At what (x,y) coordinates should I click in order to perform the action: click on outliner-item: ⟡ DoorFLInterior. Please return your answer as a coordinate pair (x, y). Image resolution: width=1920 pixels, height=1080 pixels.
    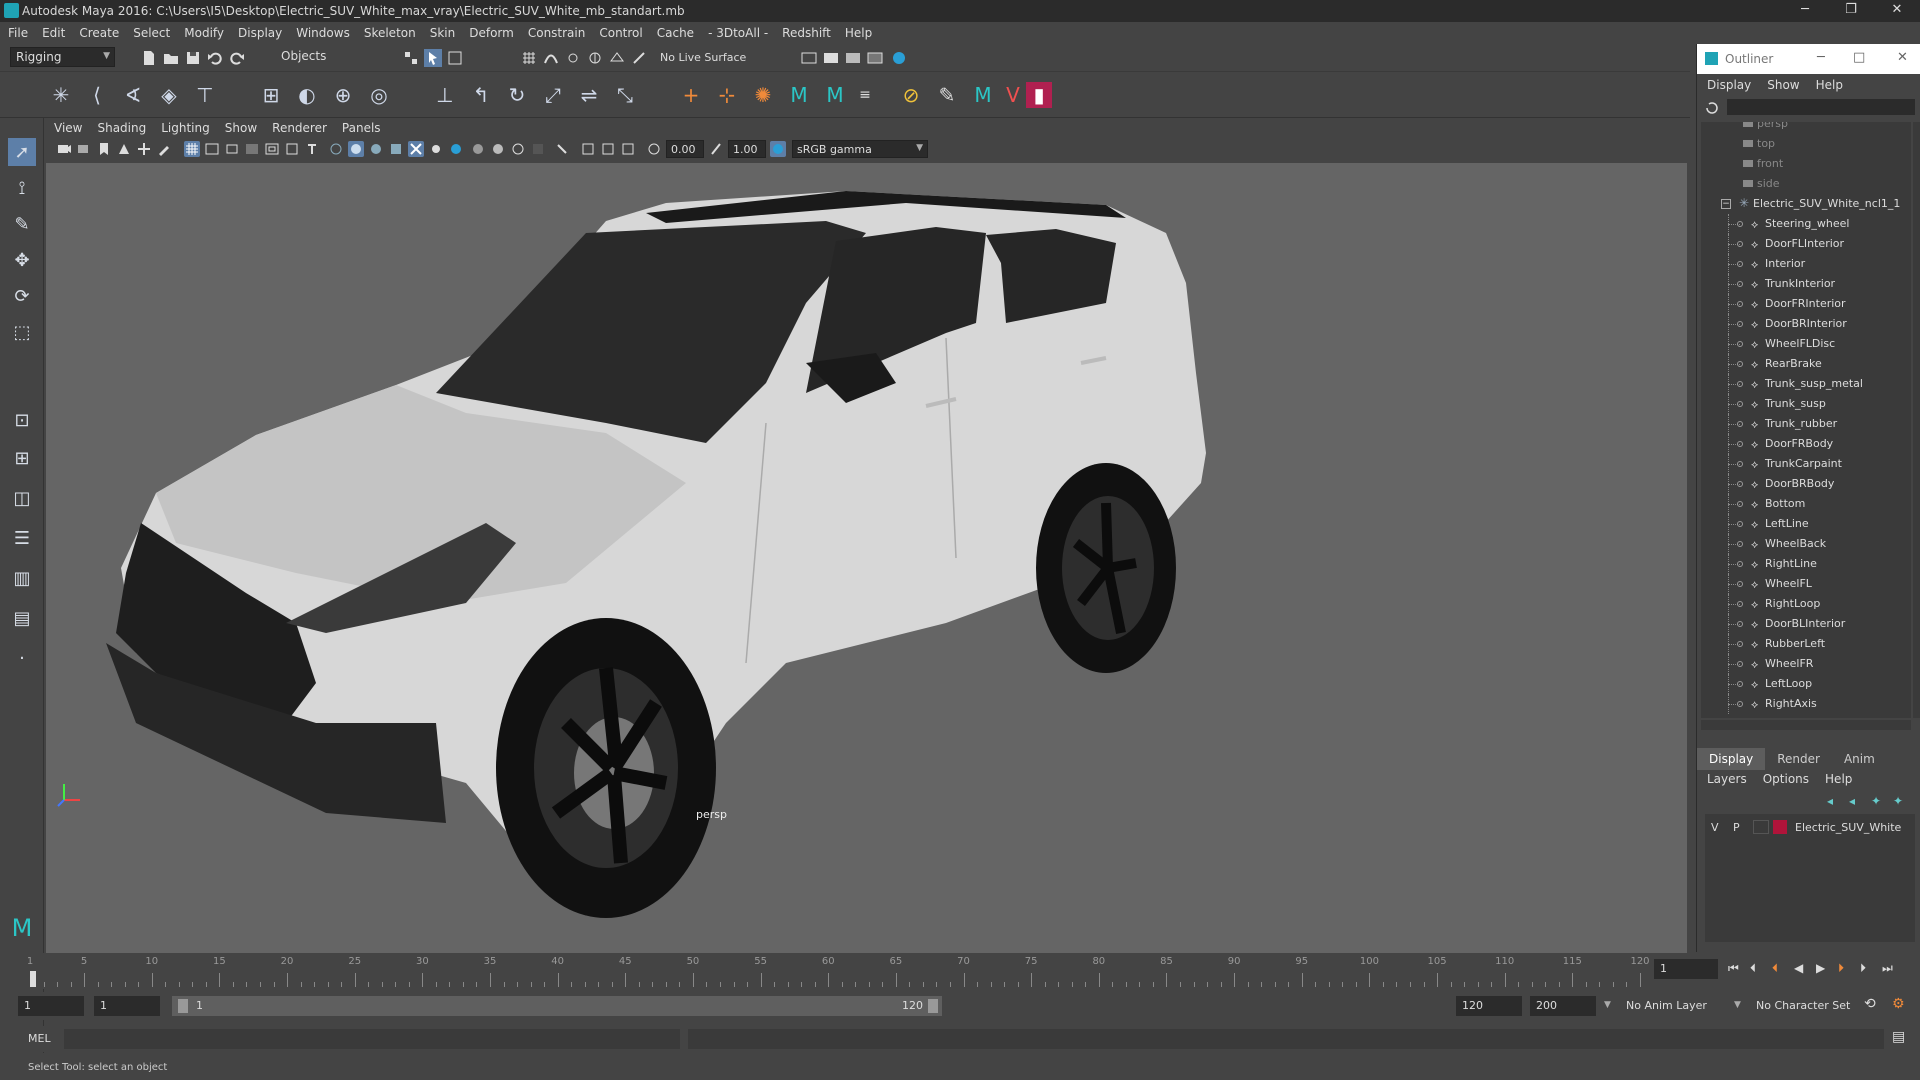
    Looking at the image, I should click on (1806, 244).